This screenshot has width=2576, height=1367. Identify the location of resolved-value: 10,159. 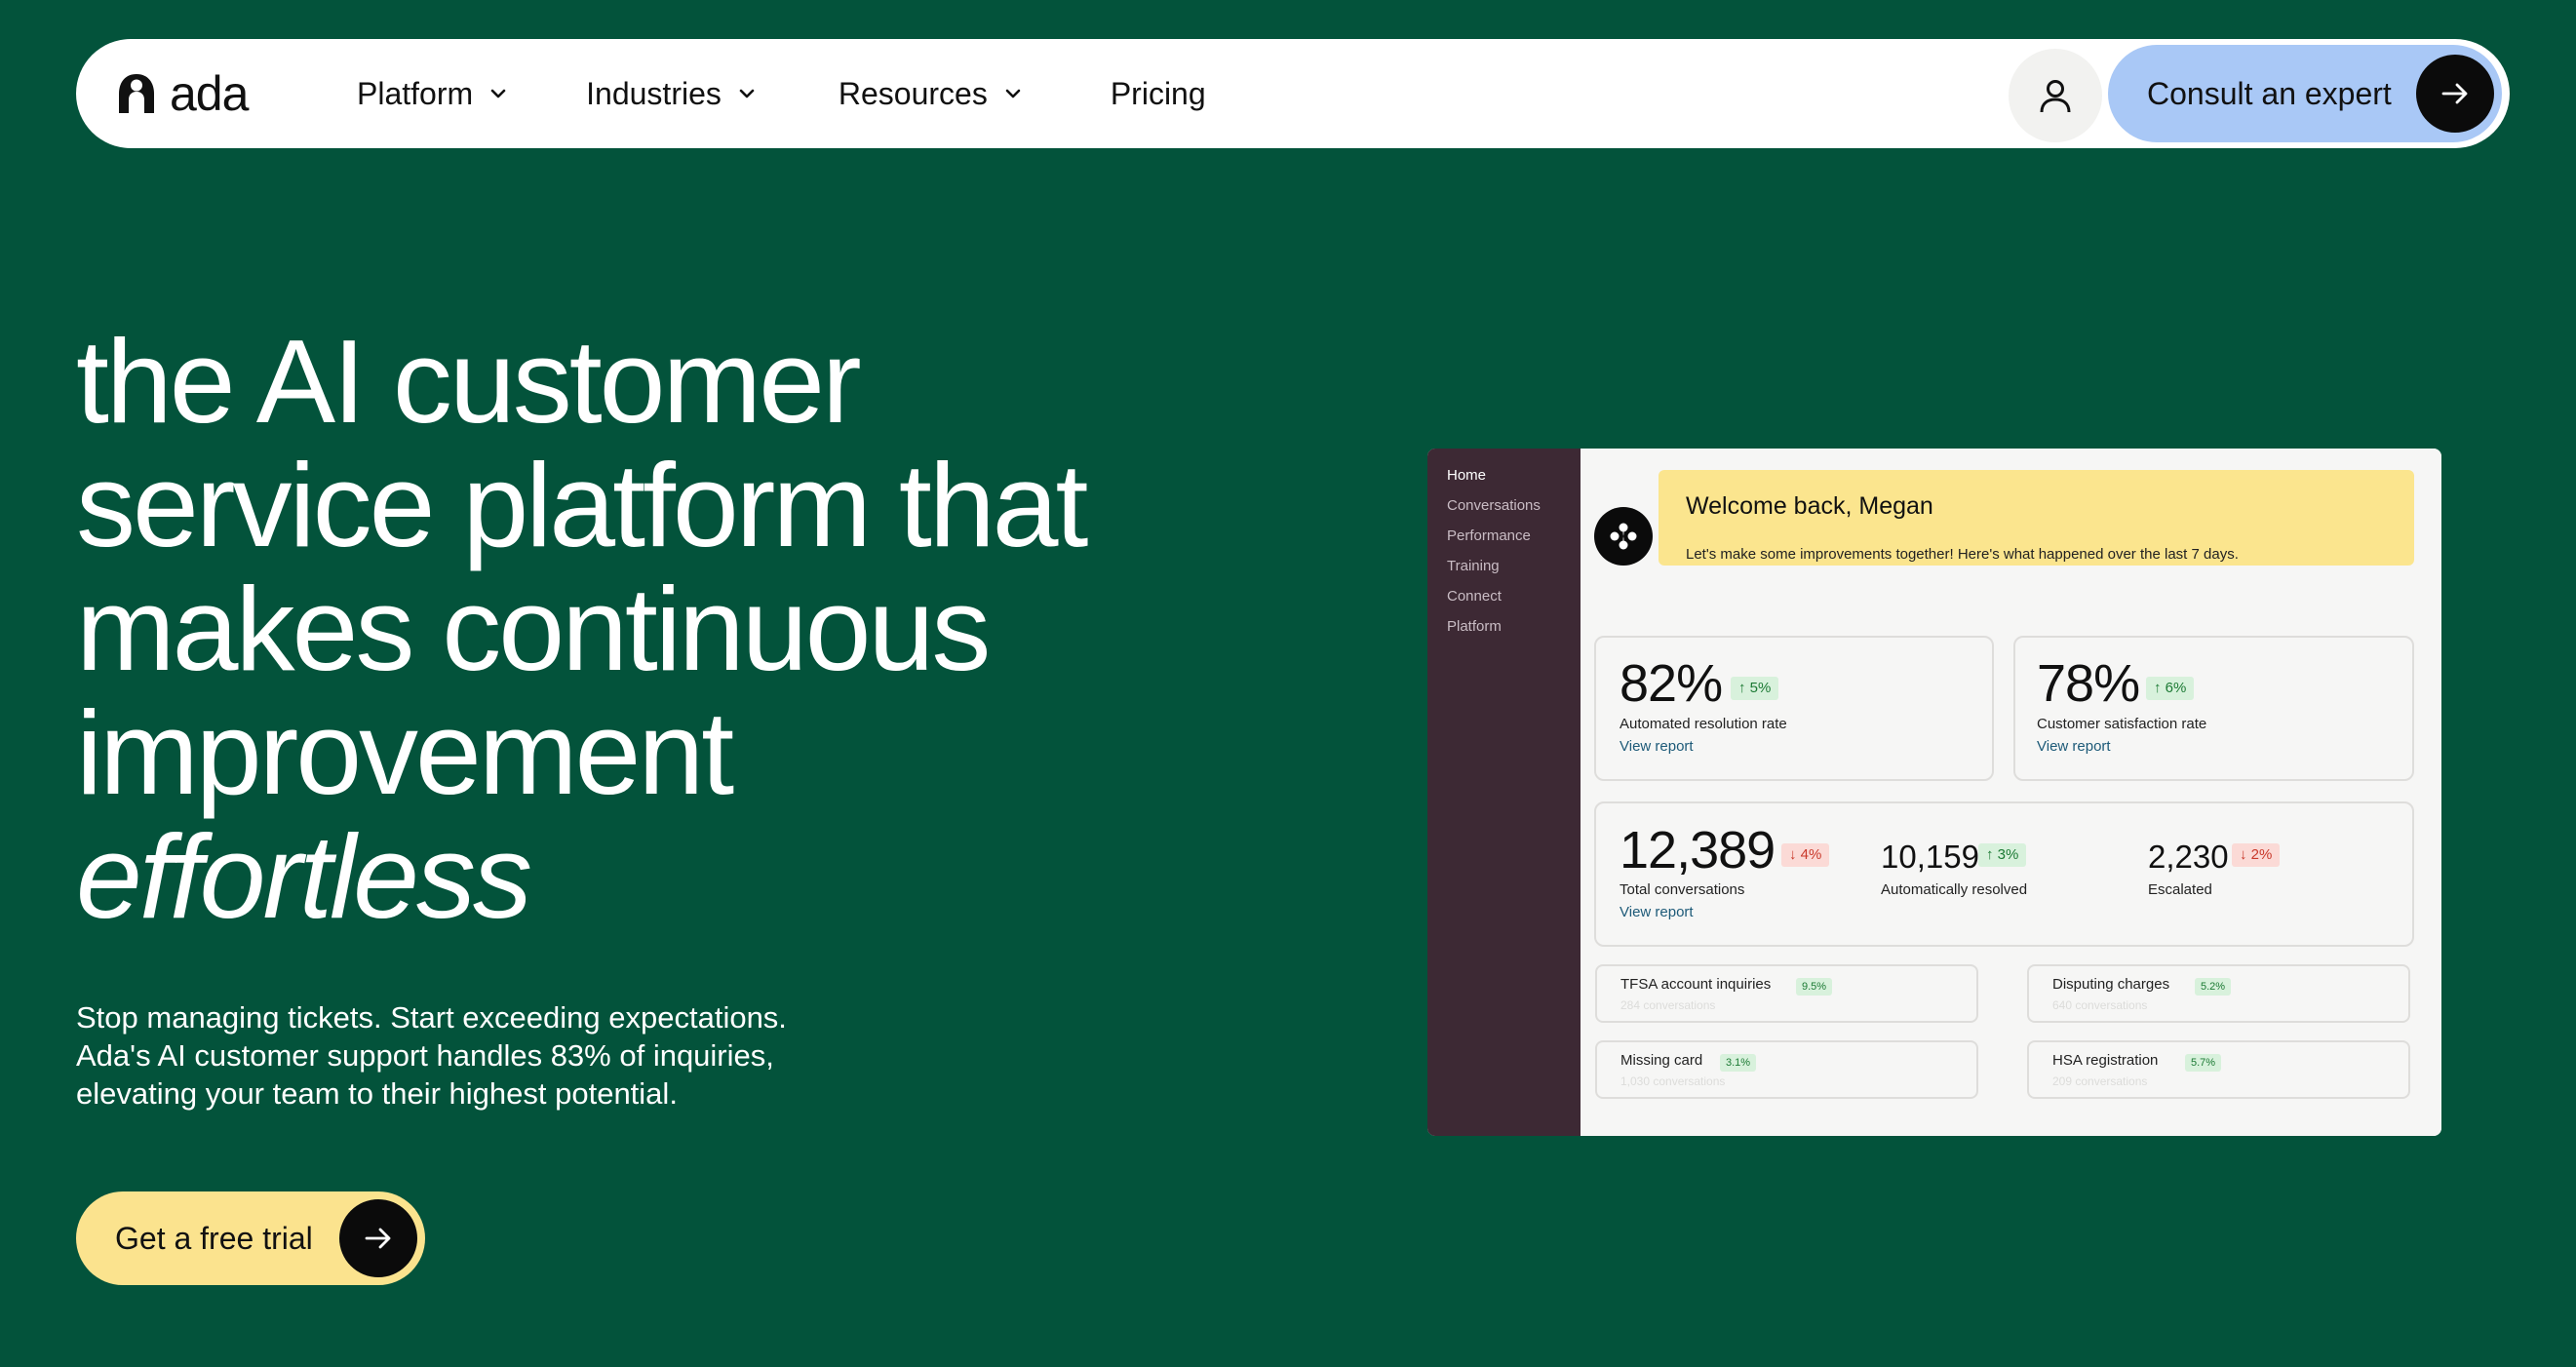
(1930, 857).